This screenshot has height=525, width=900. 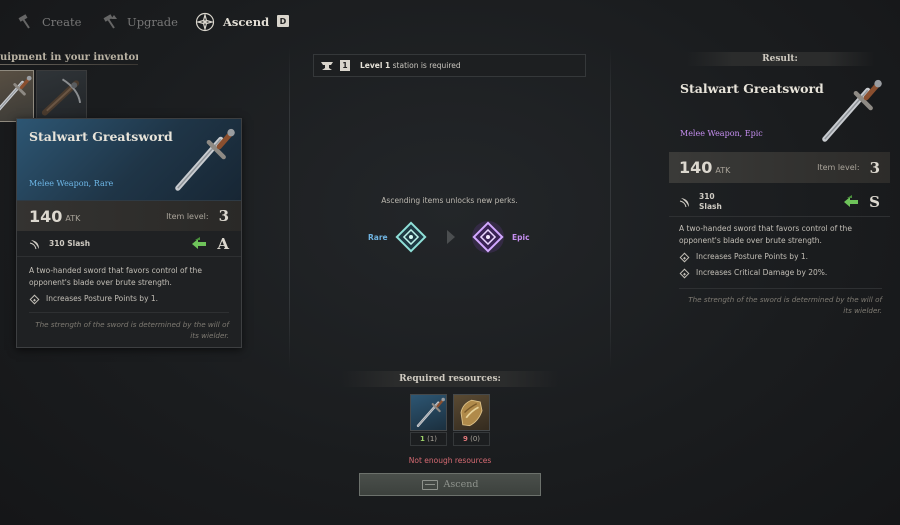 What do you see at coordinates (46, 216) in the screenshot?
I see `atk-value: 140` at bounding box center [46, 216].